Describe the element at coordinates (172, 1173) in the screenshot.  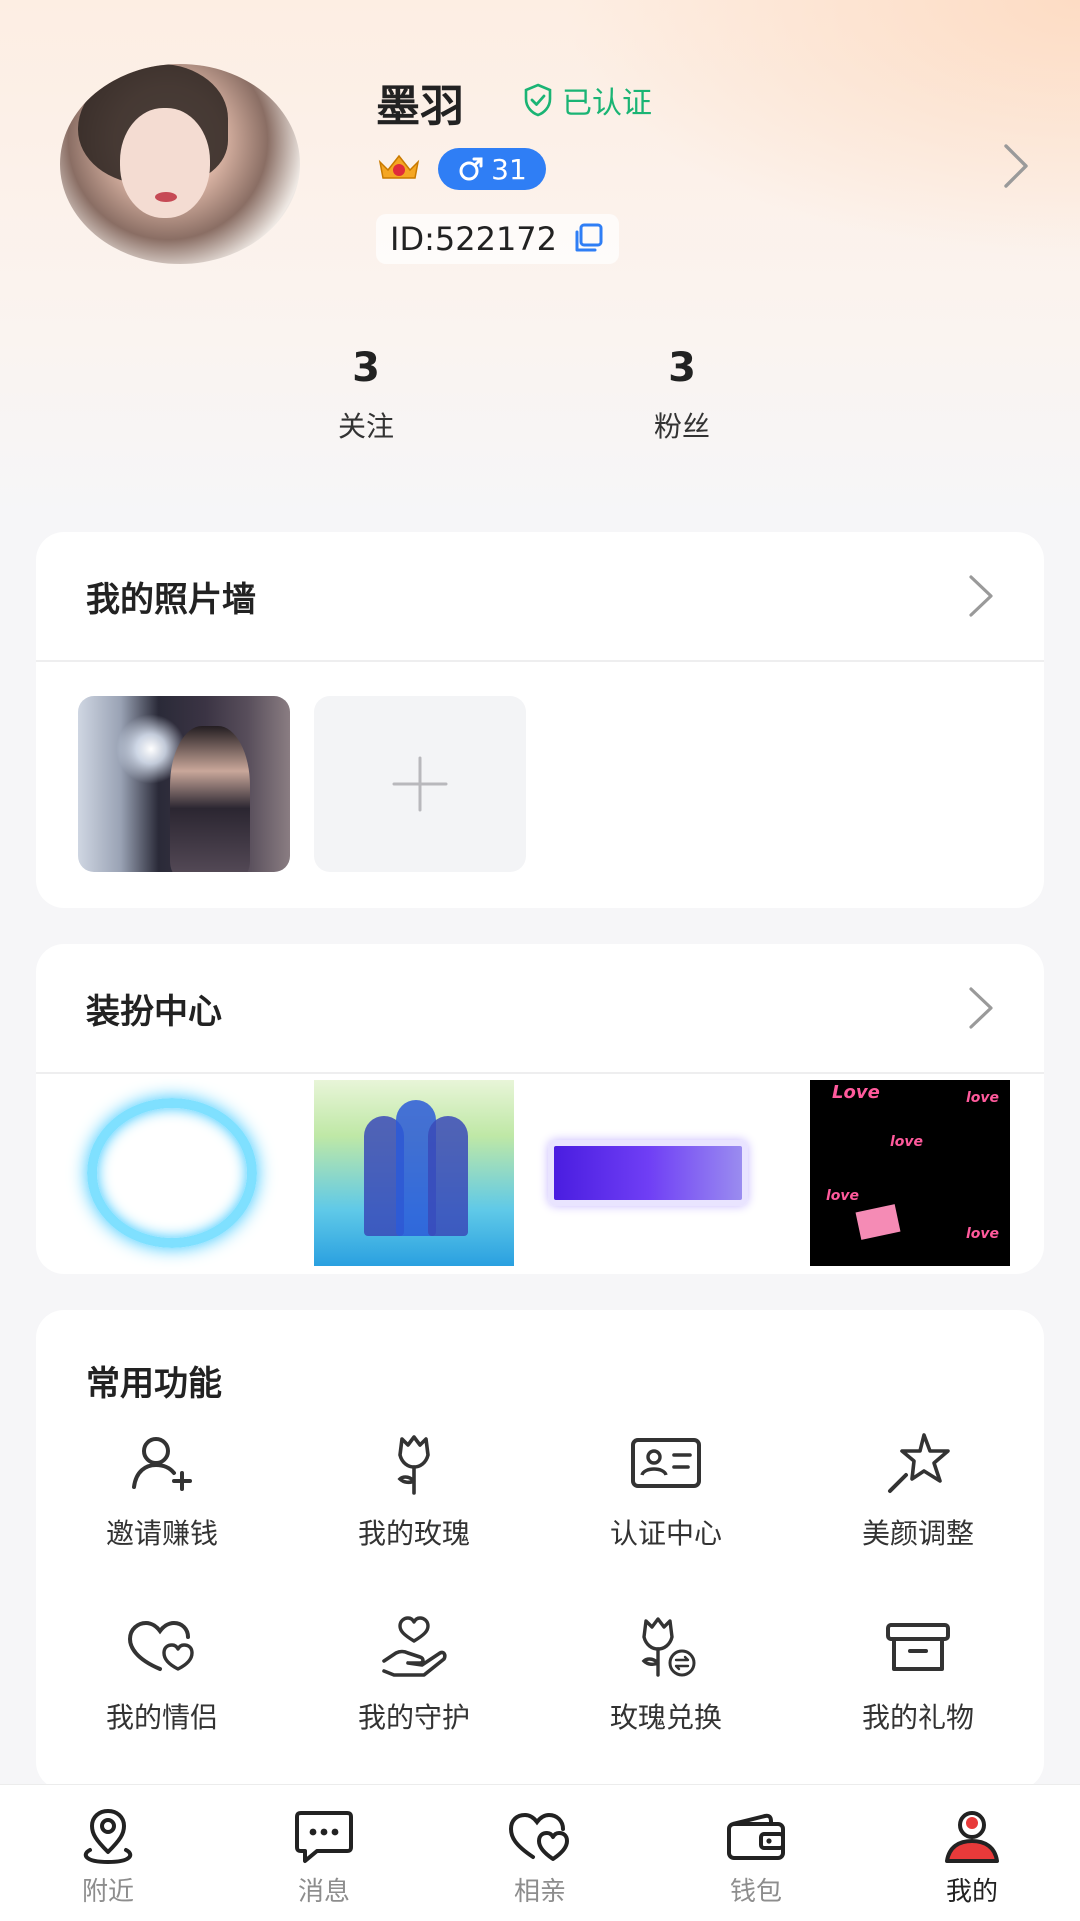
I see `avatar-frame-item` at that location.